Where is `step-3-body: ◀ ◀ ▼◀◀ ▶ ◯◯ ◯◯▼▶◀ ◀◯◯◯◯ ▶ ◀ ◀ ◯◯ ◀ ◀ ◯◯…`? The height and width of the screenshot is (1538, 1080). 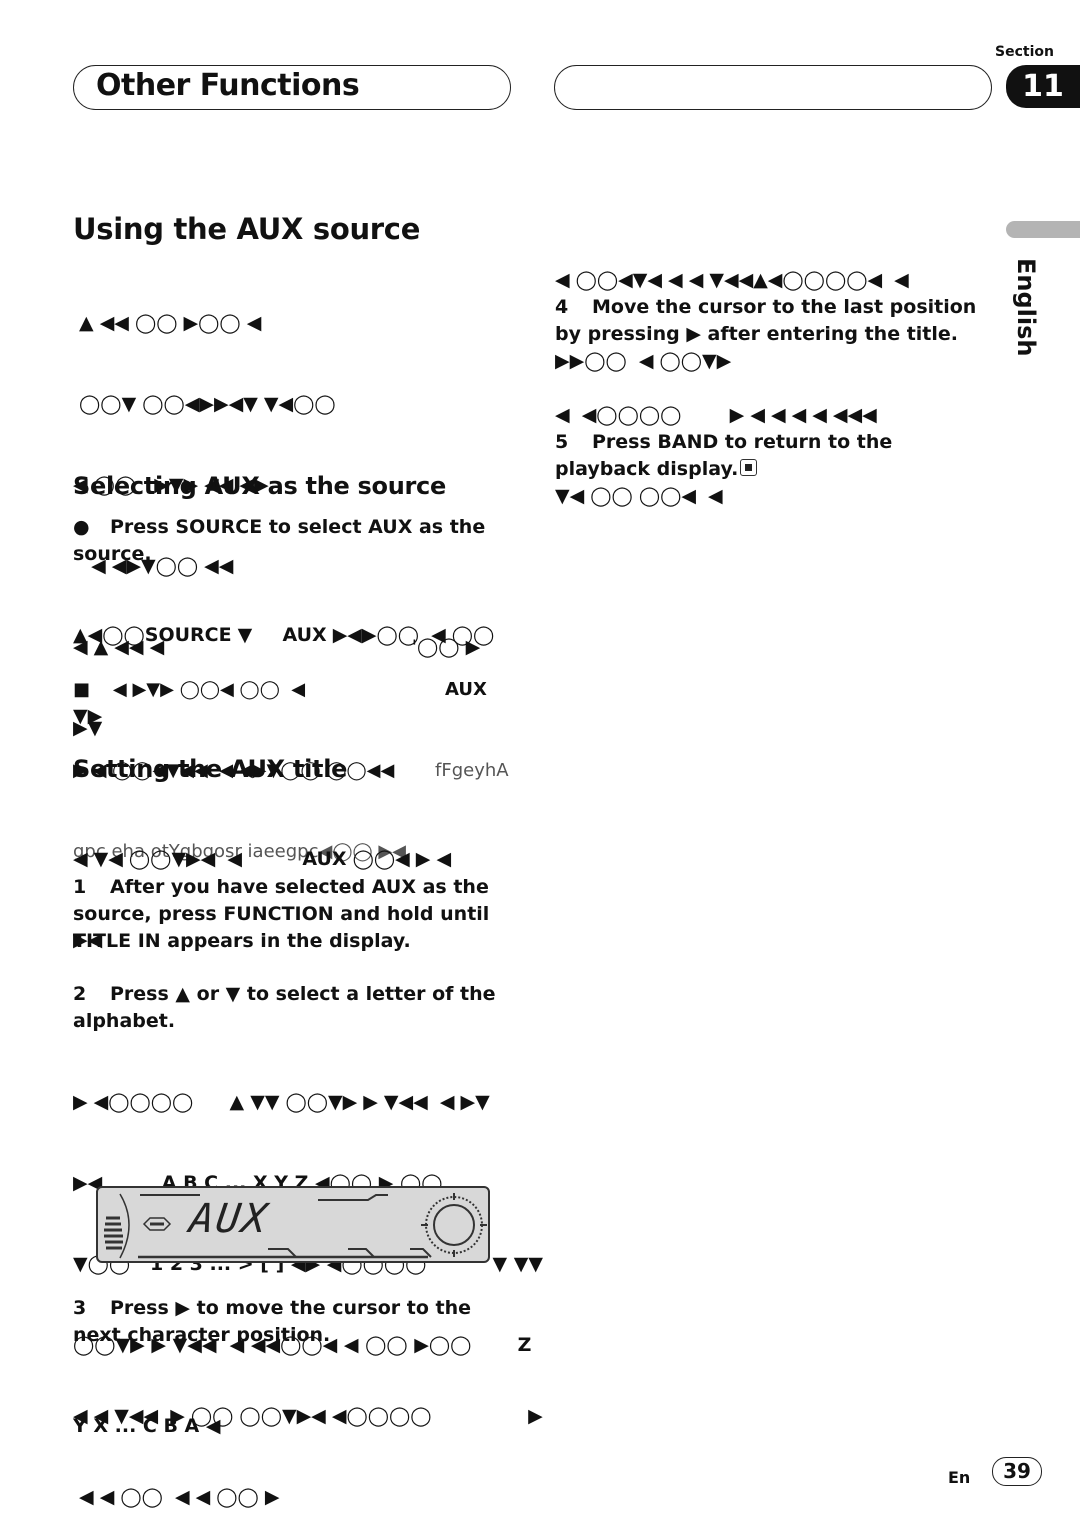 step-3-body: ◀ ◀ ▼◀◀ ▶ ◯◯ ◯◯▼▶◀ ◀◯◯◯◯ ▶ ◀ ◀ ◯◯ ◀ ◀ ◯◯… is located at coordinates (308, 1443).